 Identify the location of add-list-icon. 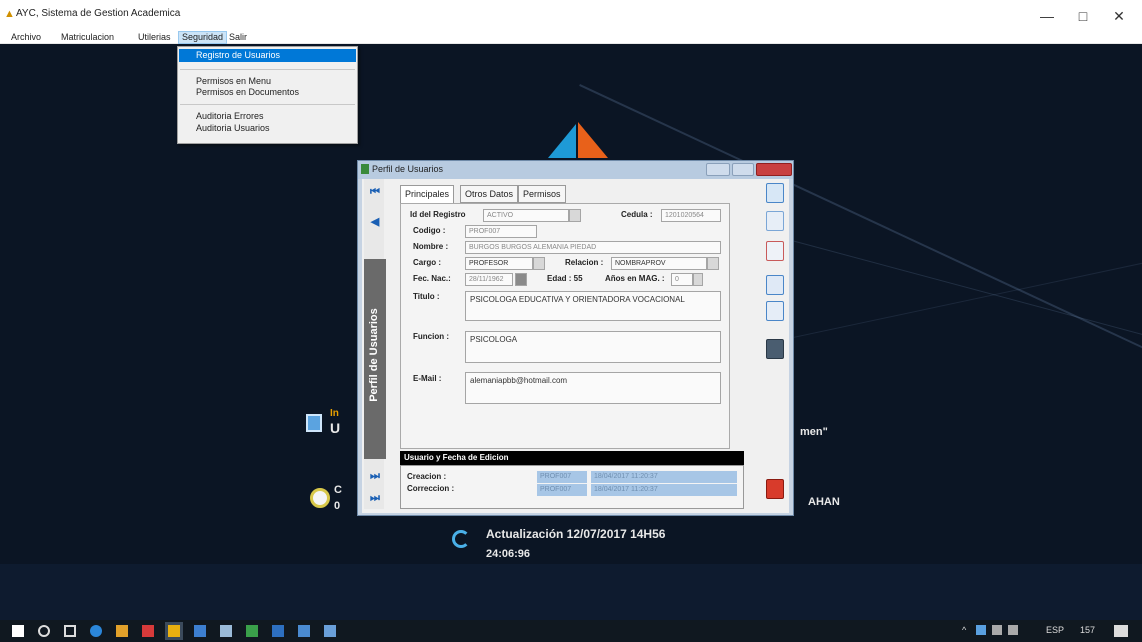
(775, 285).